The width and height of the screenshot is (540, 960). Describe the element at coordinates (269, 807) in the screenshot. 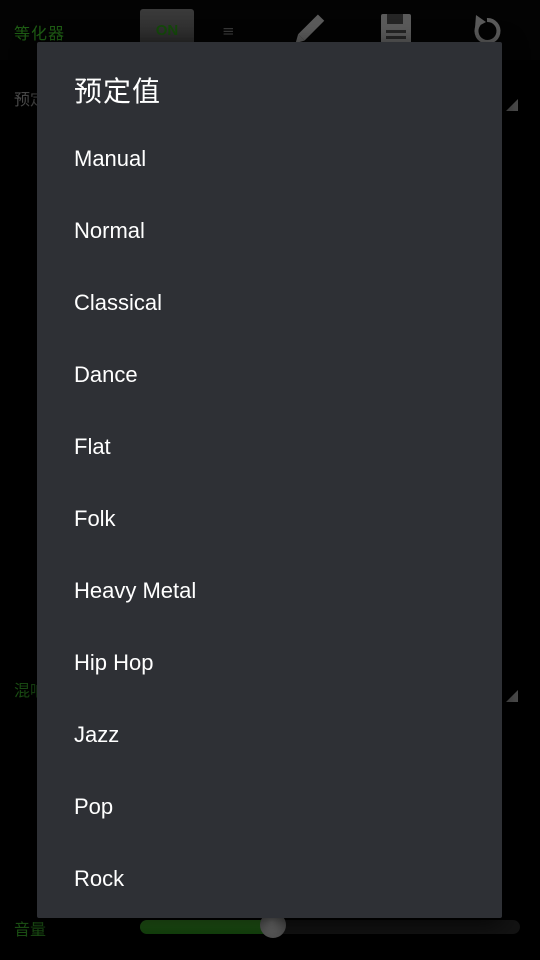

I see `preset-option: Pop` at that location.